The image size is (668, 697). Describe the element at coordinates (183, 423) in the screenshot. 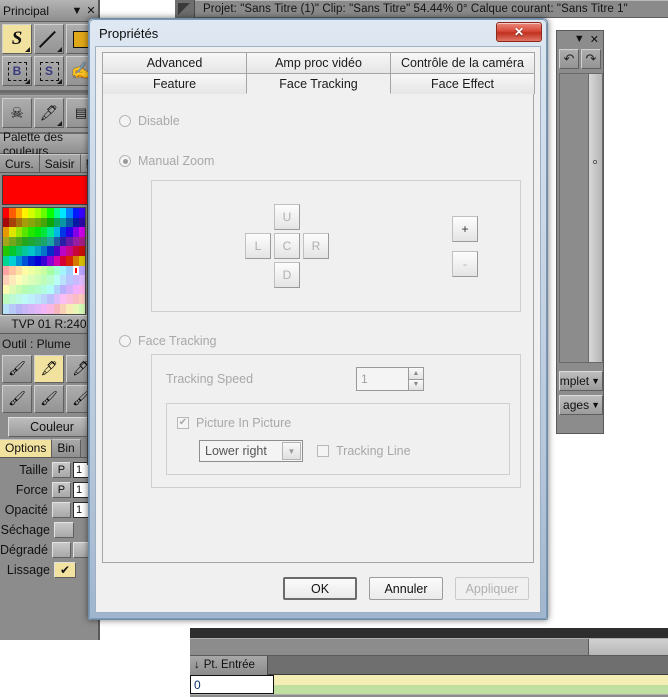

I see `pip-checkbox: ✔` at that location.